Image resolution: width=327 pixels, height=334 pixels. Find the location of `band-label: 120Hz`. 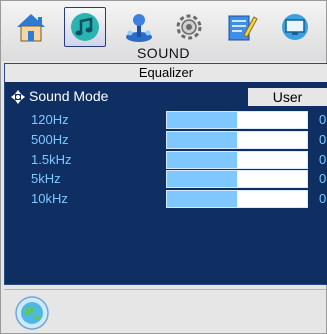

band-label: 120Hz is located at coordinates (50, 119).